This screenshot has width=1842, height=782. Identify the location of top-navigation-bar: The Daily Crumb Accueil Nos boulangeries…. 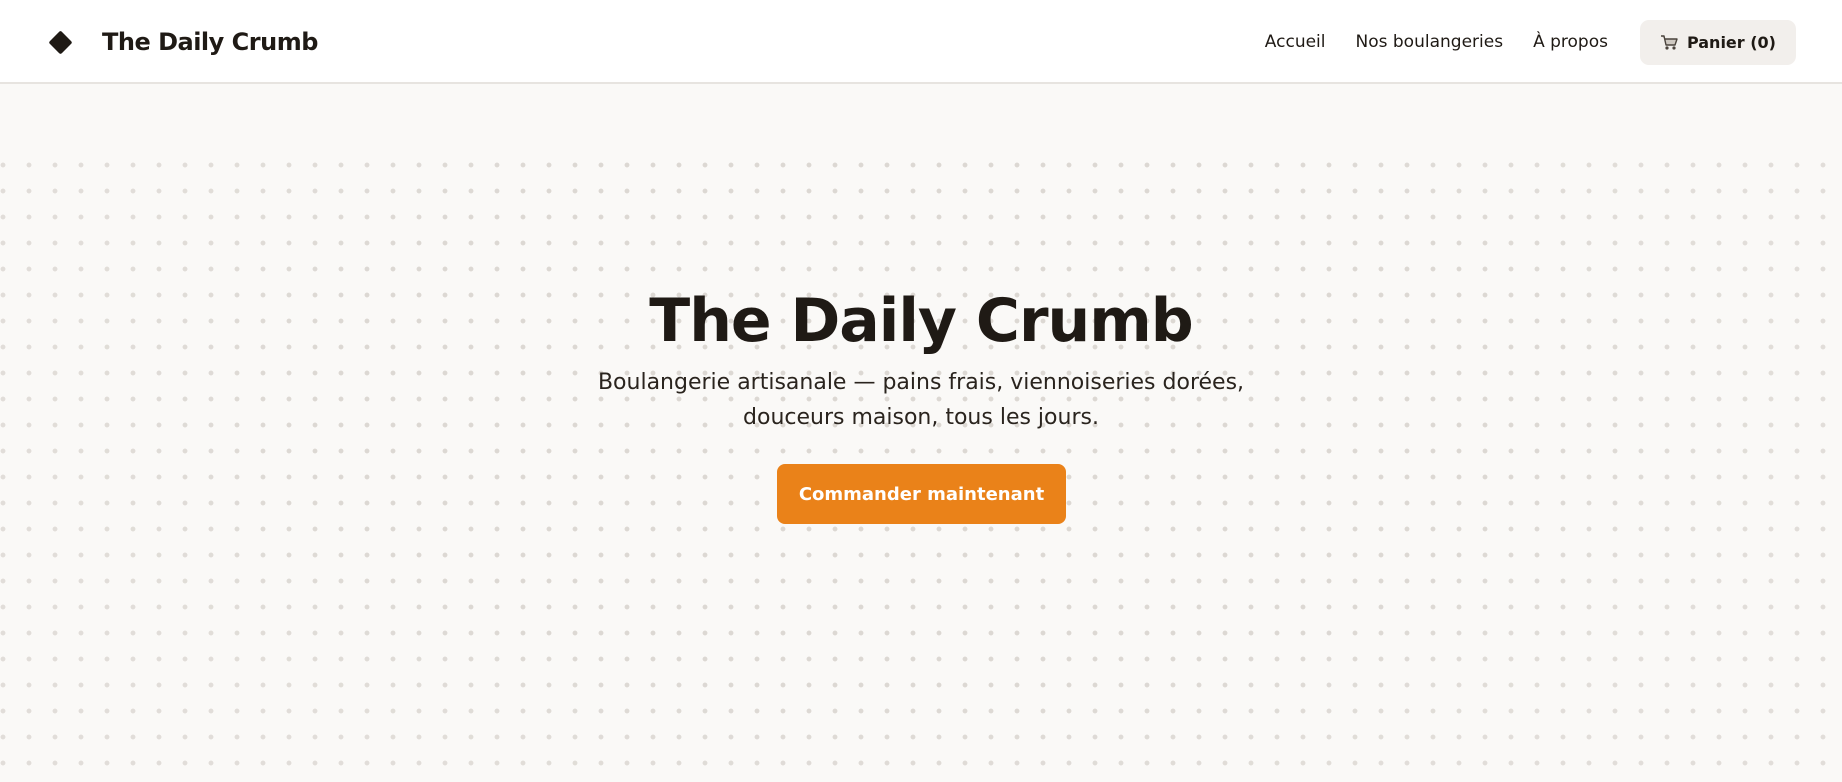
(921, 42).